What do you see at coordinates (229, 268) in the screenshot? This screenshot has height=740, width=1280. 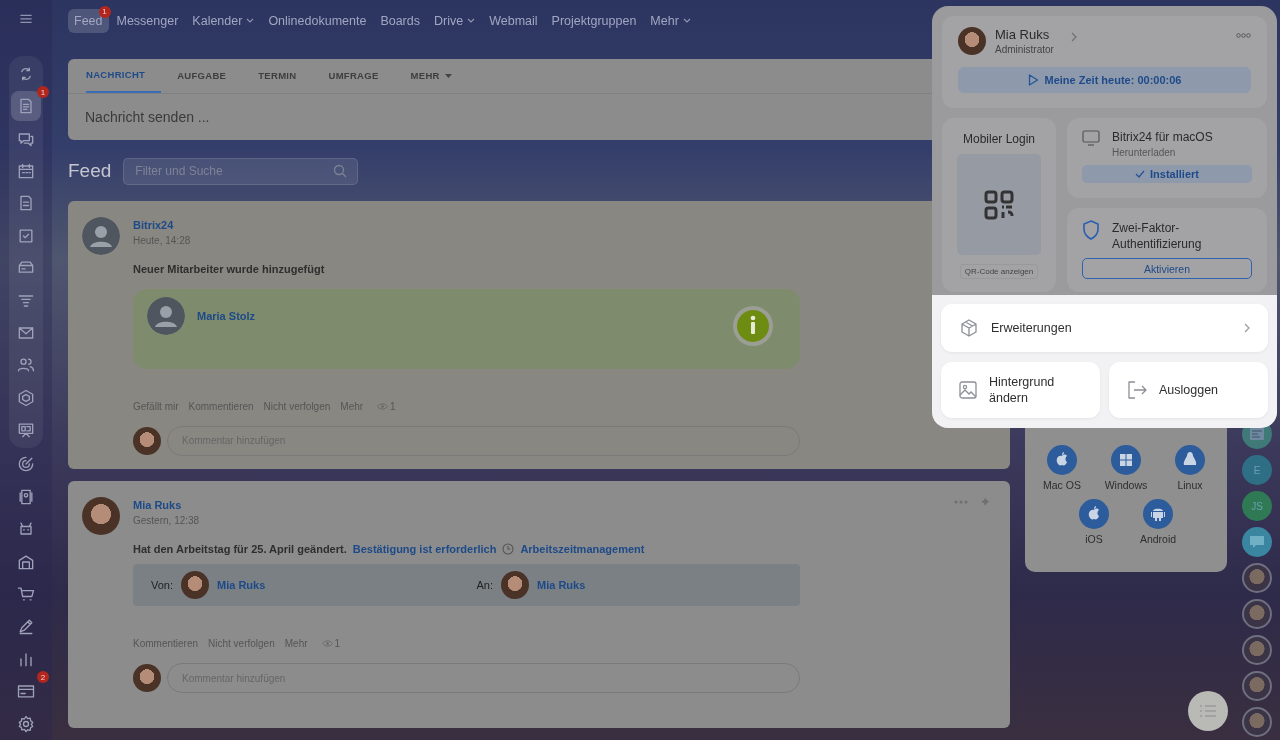 I see `post-text: Neuer Mitarbeiter wurde hinzugefügt` at bounding box center [229, 268].